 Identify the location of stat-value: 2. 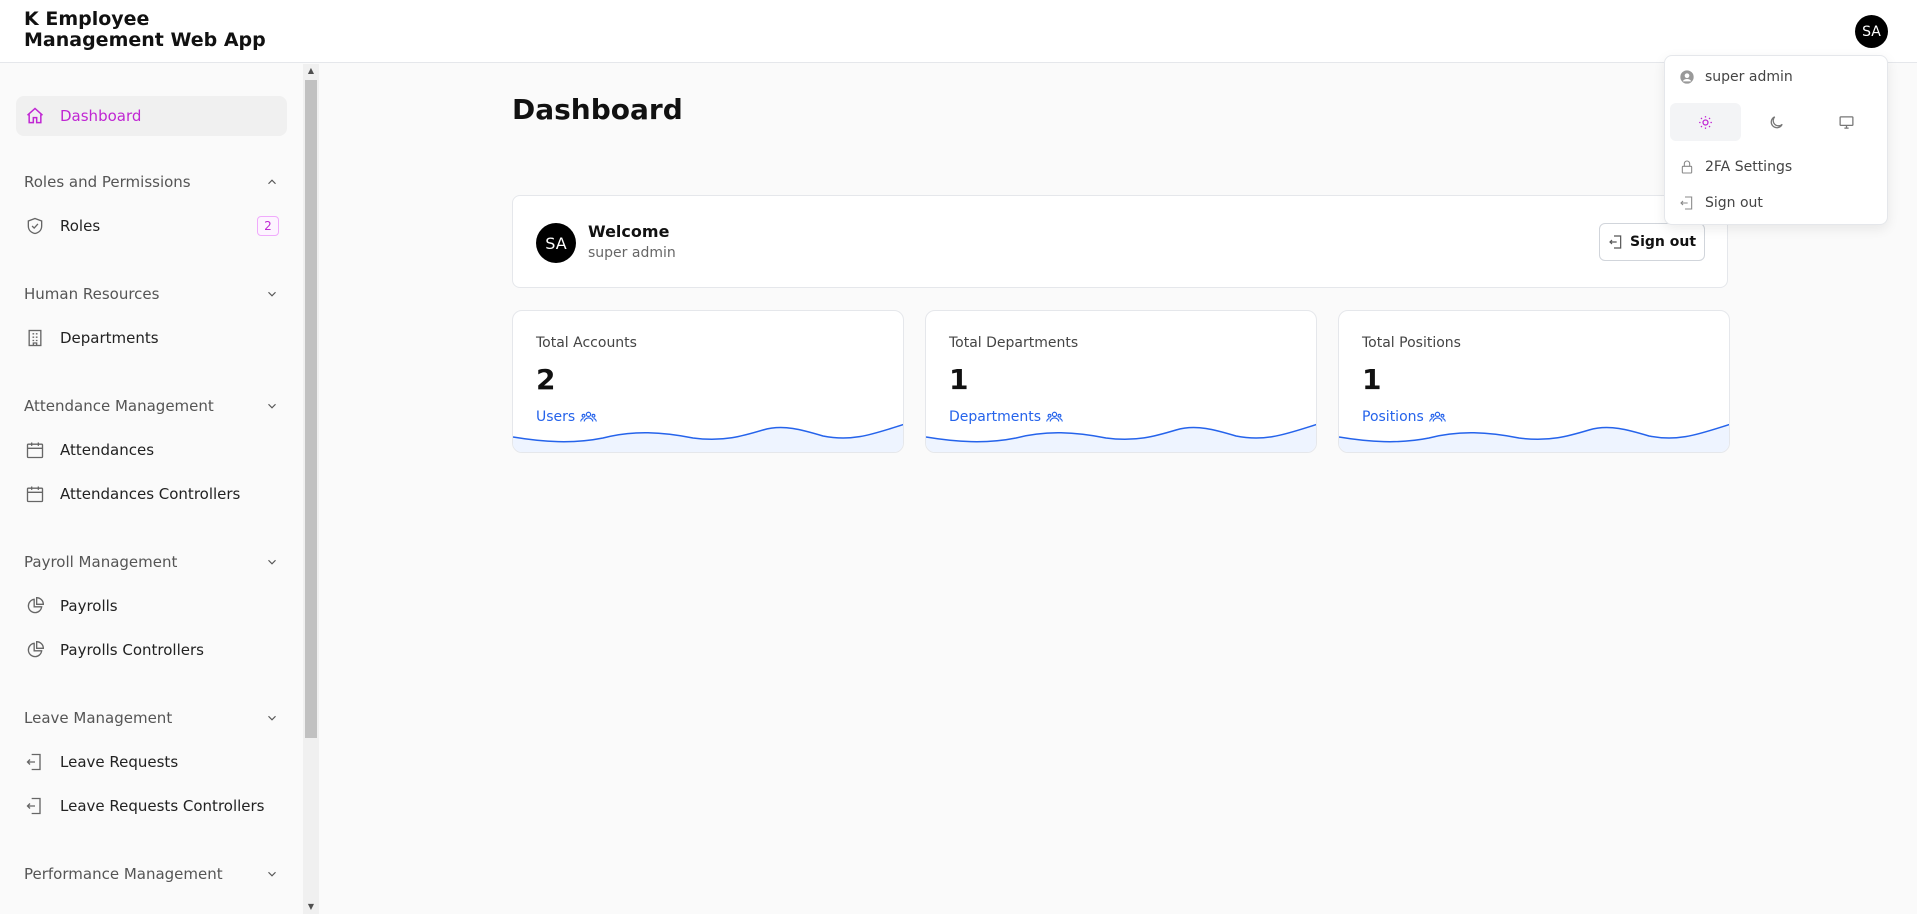
(546, 379).